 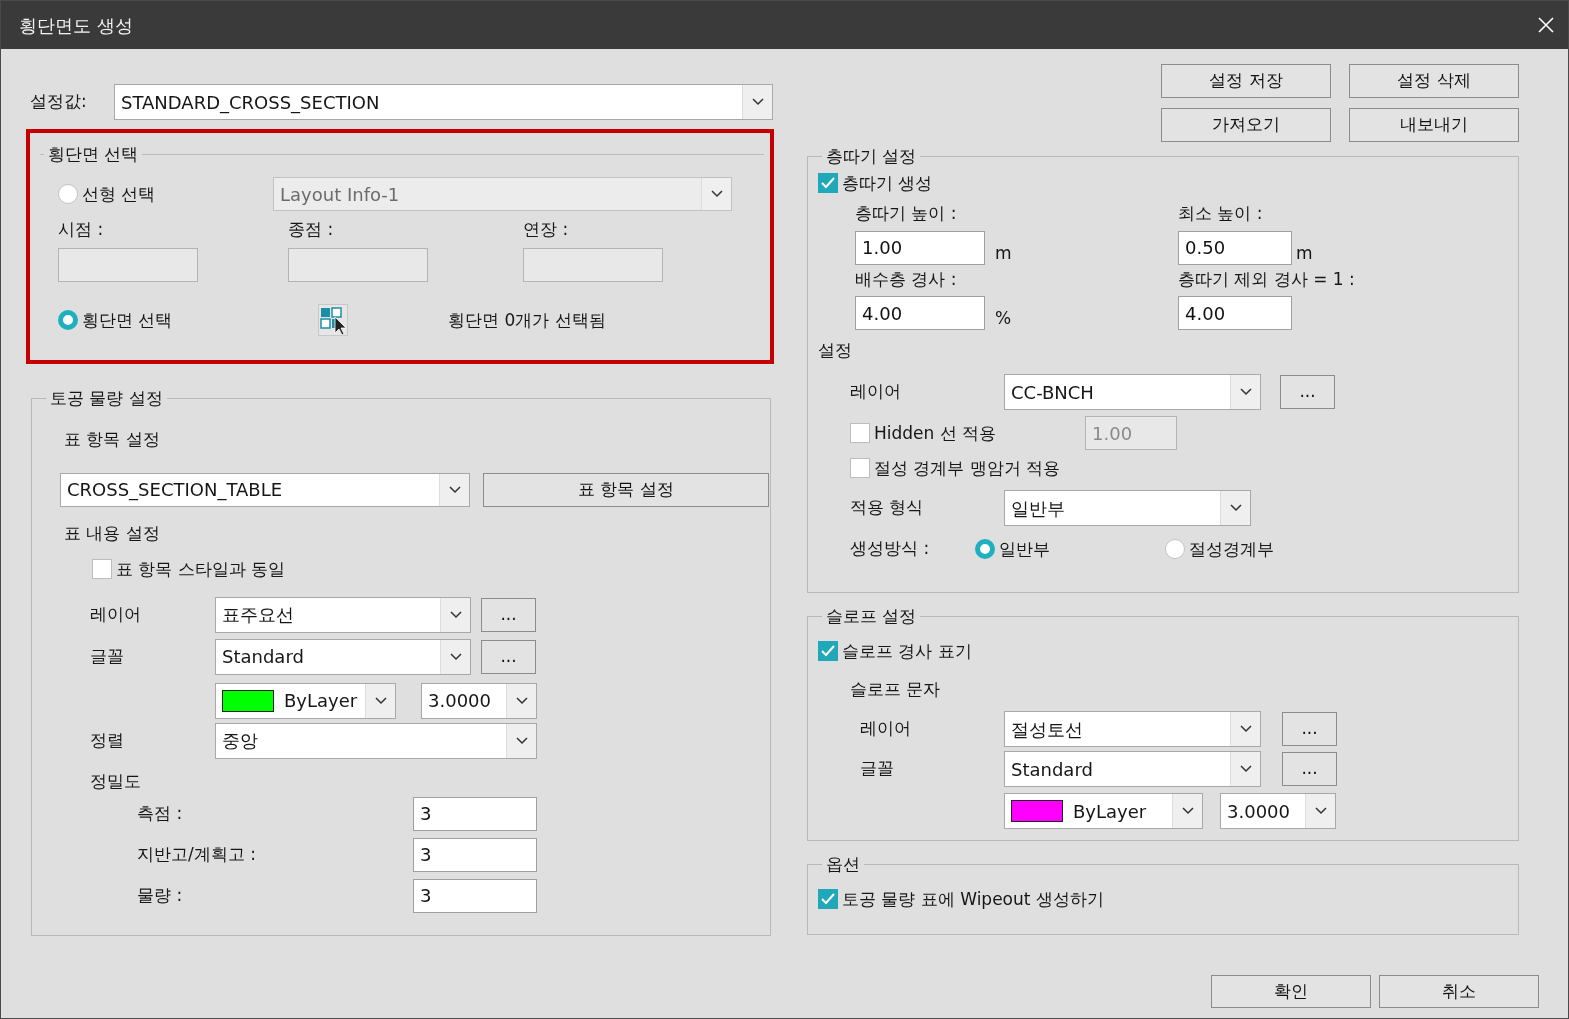 What do you see at coordinates (107, 739) in the screenshot?
I see `field-label: 정렬` at bounding box center [107, 739].